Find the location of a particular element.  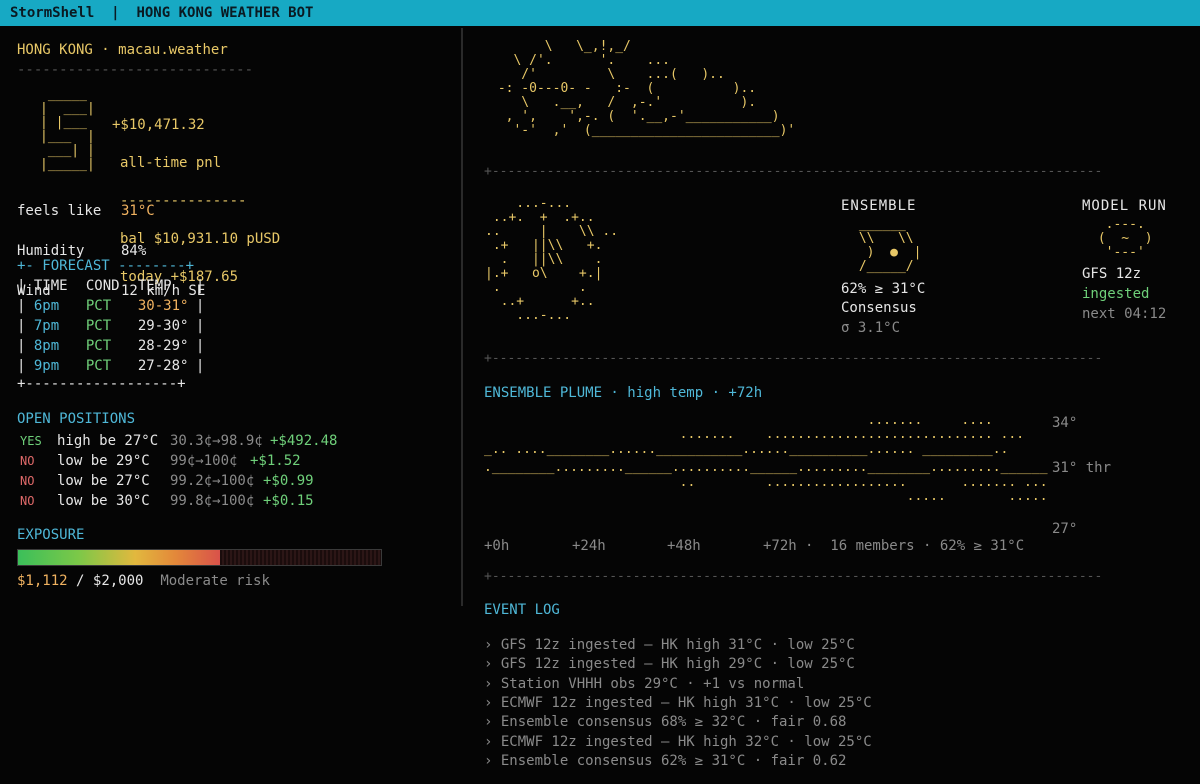

plume-y-label-bottom: 27° is located at coordinates (1065, 529).